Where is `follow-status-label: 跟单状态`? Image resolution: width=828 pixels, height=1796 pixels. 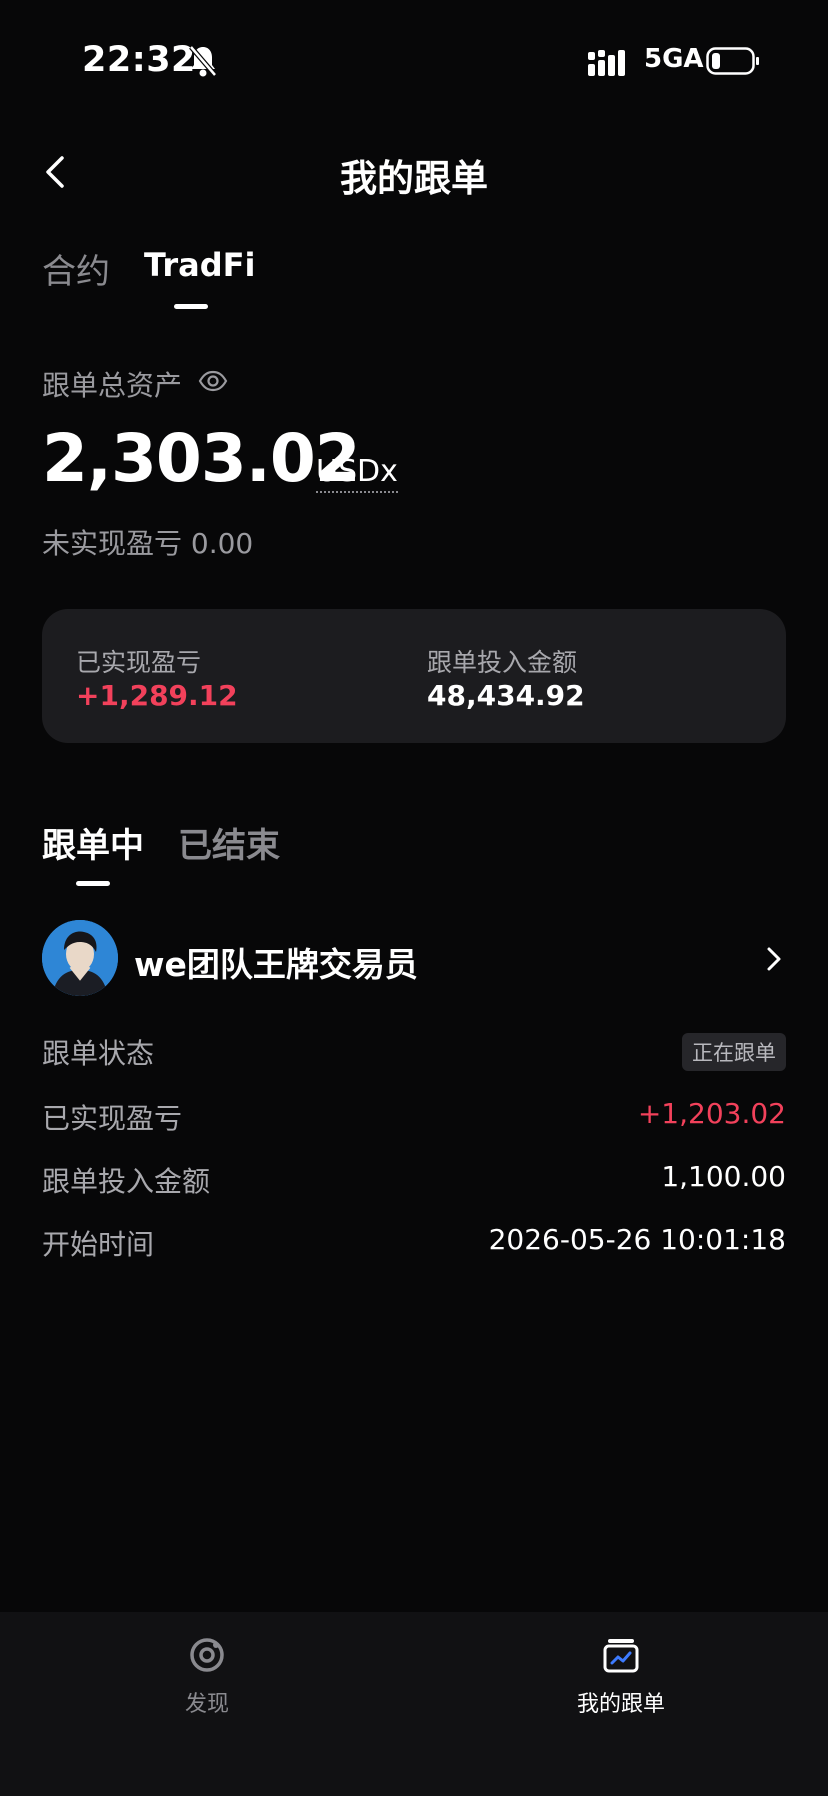
follow-status-label: 跟单状态 is located at coordinates (98, 1053).